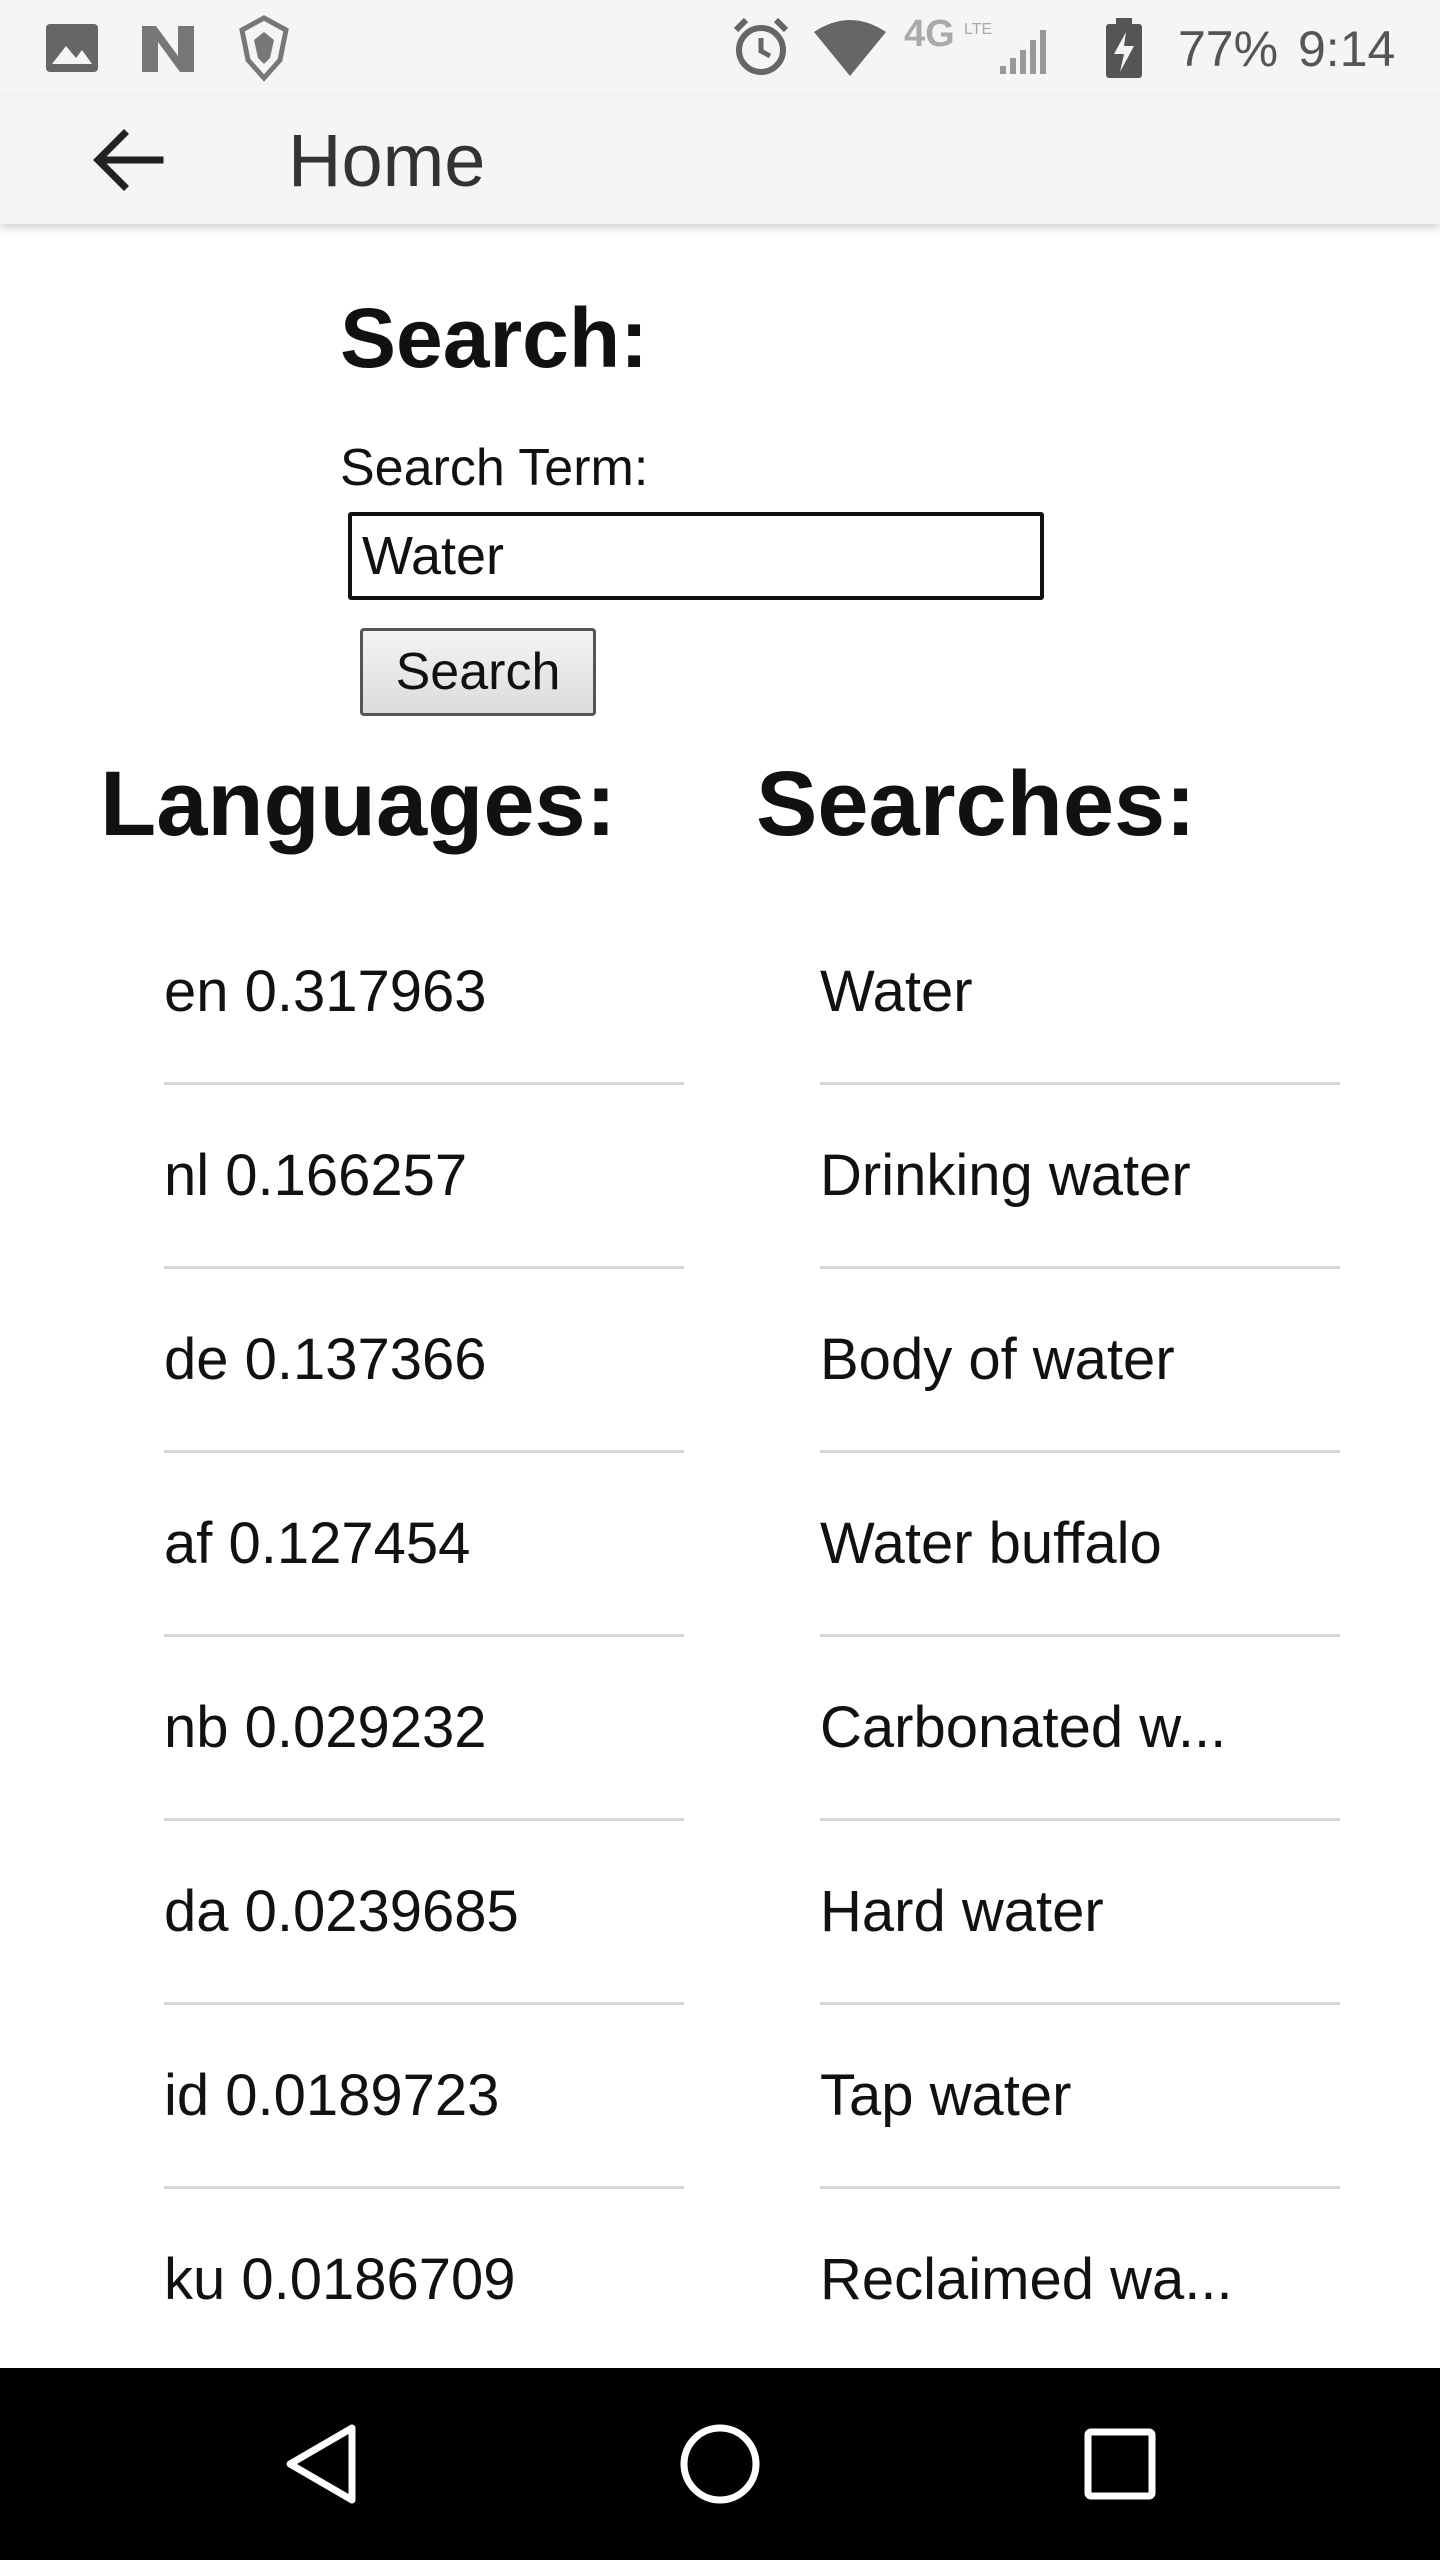 The image size is (1440, 2560). What do you see at coordinates (1005, 1175) in the screenshot?
I see `search-result-label: Drinking water` at bounding box center [1005, 1175].